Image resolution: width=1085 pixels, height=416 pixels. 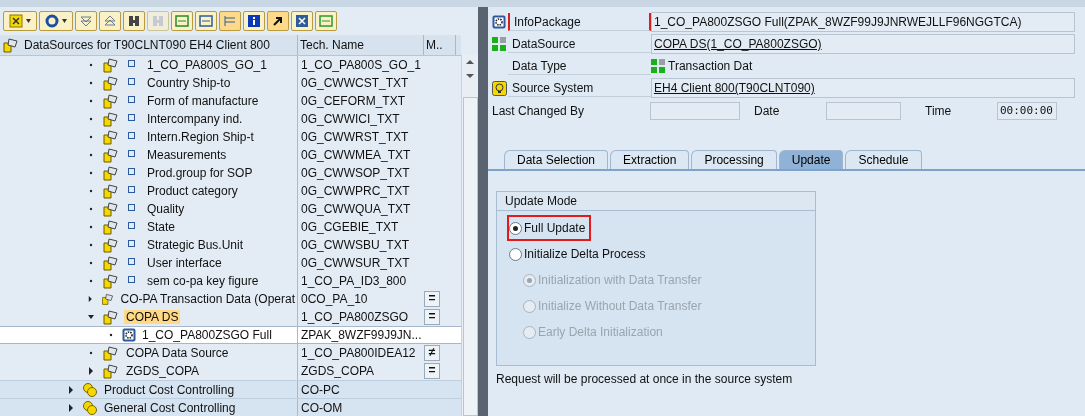 I want to click on table-cell-text: ZGDS_COPA, so click(x=338, y=371).